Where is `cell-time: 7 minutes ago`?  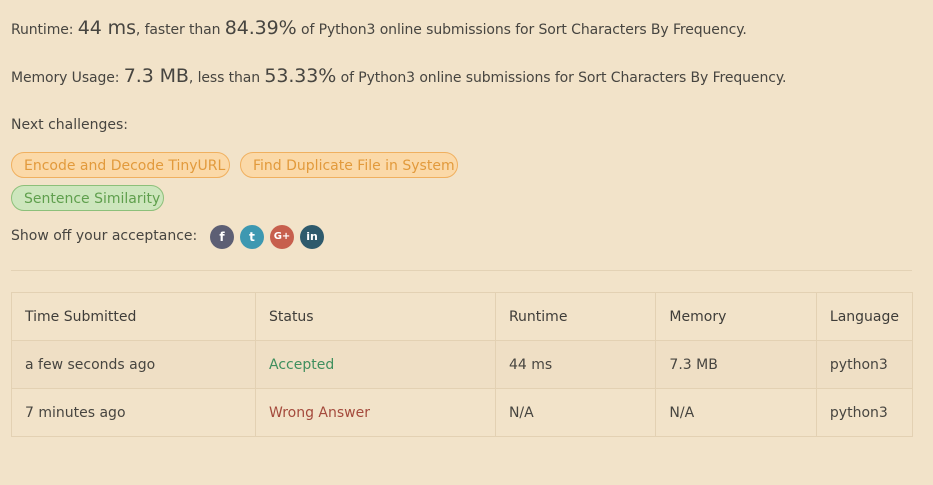
cell-time: 7 minutes ago is located at coordinates (133, 412).